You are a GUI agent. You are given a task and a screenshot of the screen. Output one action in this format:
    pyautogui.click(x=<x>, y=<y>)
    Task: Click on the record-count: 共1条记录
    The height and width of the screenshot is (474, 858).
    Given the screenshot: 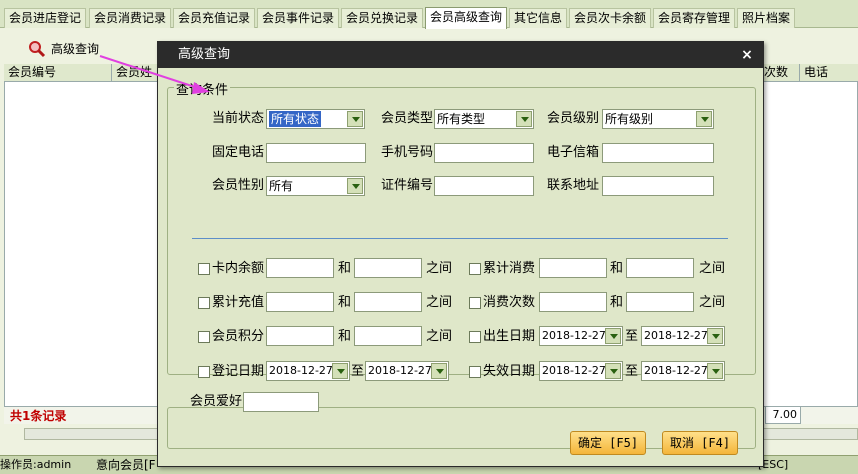 What is the action you would take?
    pyautogui.click(x=38, y=416)
    